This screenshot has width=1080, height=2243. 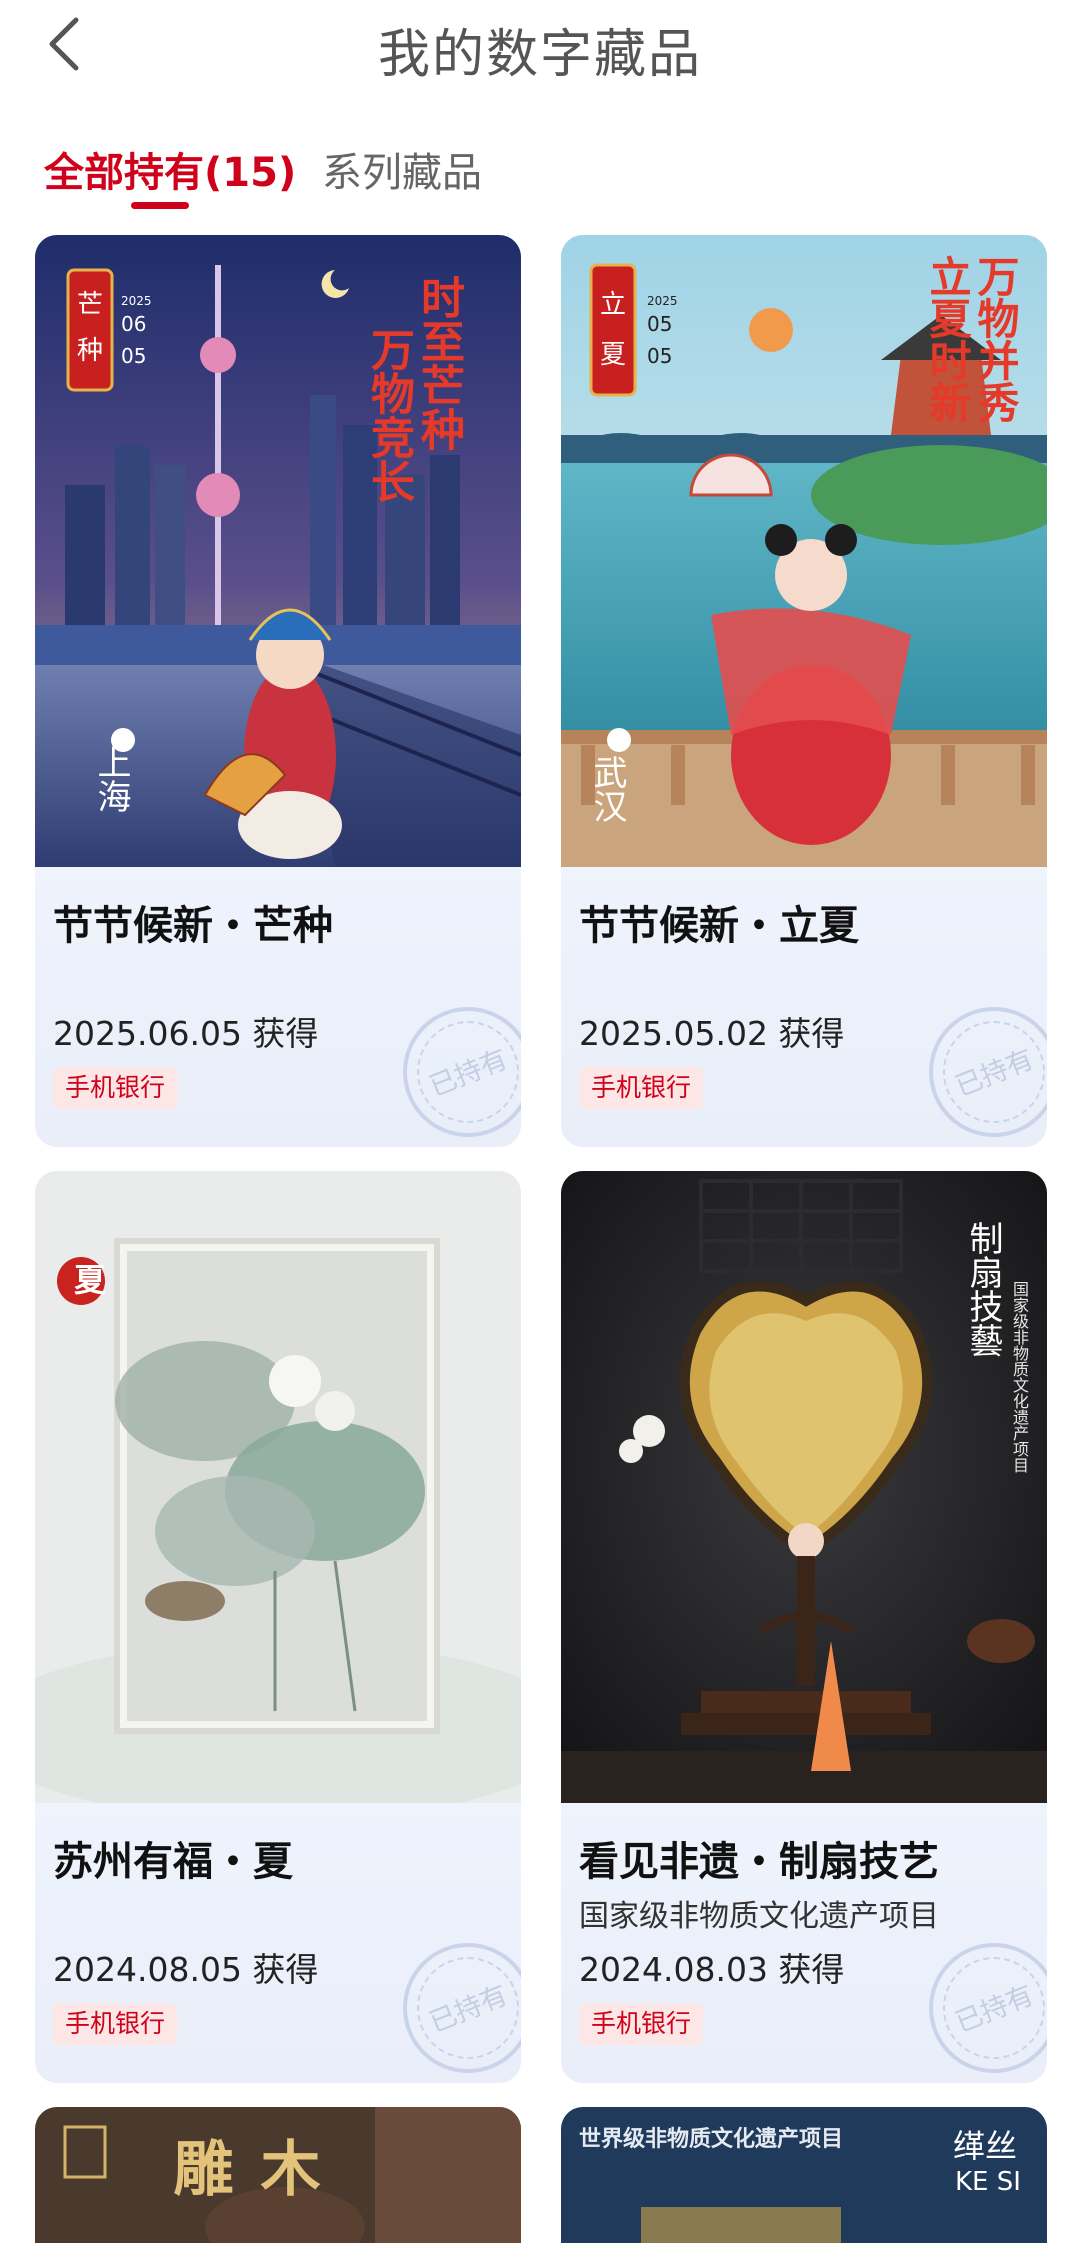 What do you see at coordinates (804, 551) in the screenshot?
I see `card-artwork-lixia: 立 夏 2025 05 05 万物并秀 立夏时新 武汉` at bounding box center [804, 551].